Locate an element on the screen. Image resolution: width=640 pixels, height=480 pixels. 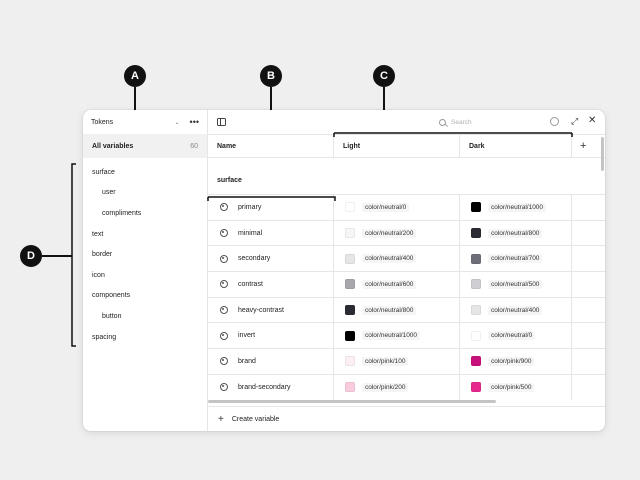
table-row: primary color/neutral/0 color/neutral/1000 is located at coordinates (406, 208).